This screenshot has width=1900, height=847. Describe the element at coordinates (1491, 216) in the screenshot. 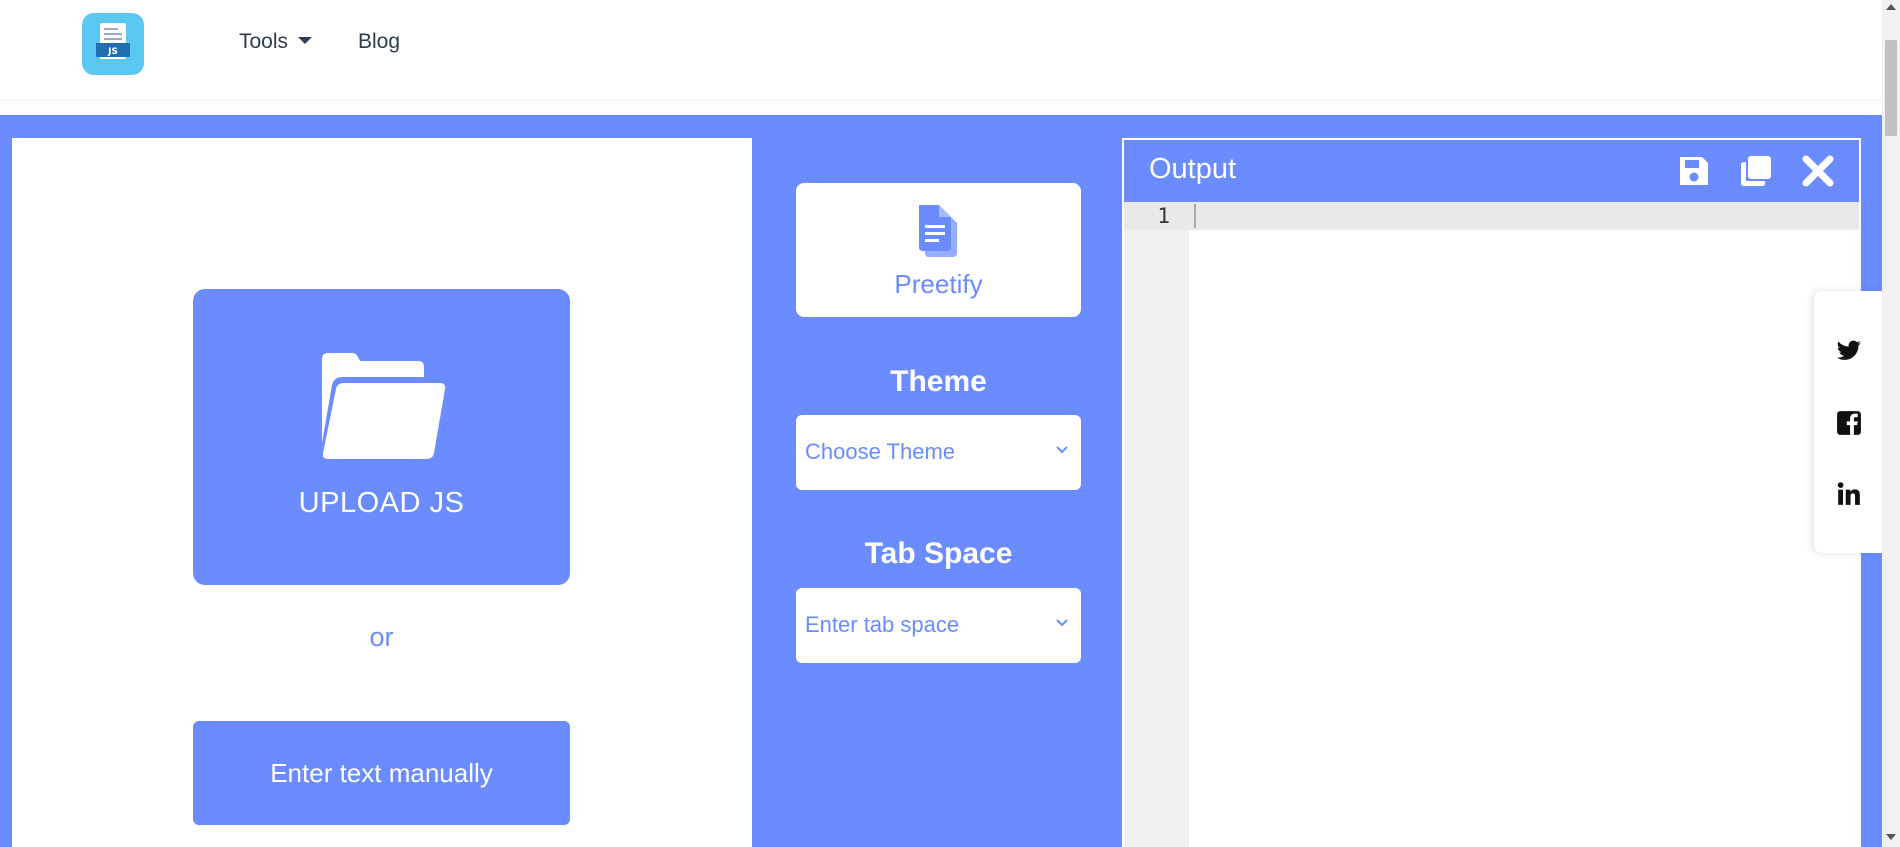

I see `active-line-highlight` at that location.